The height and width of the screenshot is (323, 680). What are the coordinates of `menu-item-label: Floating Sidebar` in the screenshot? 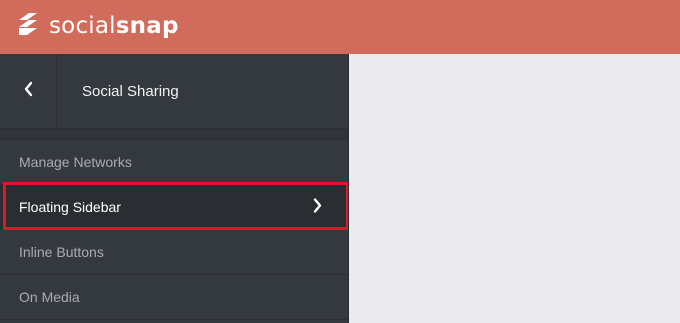 It's located at (70, 207).